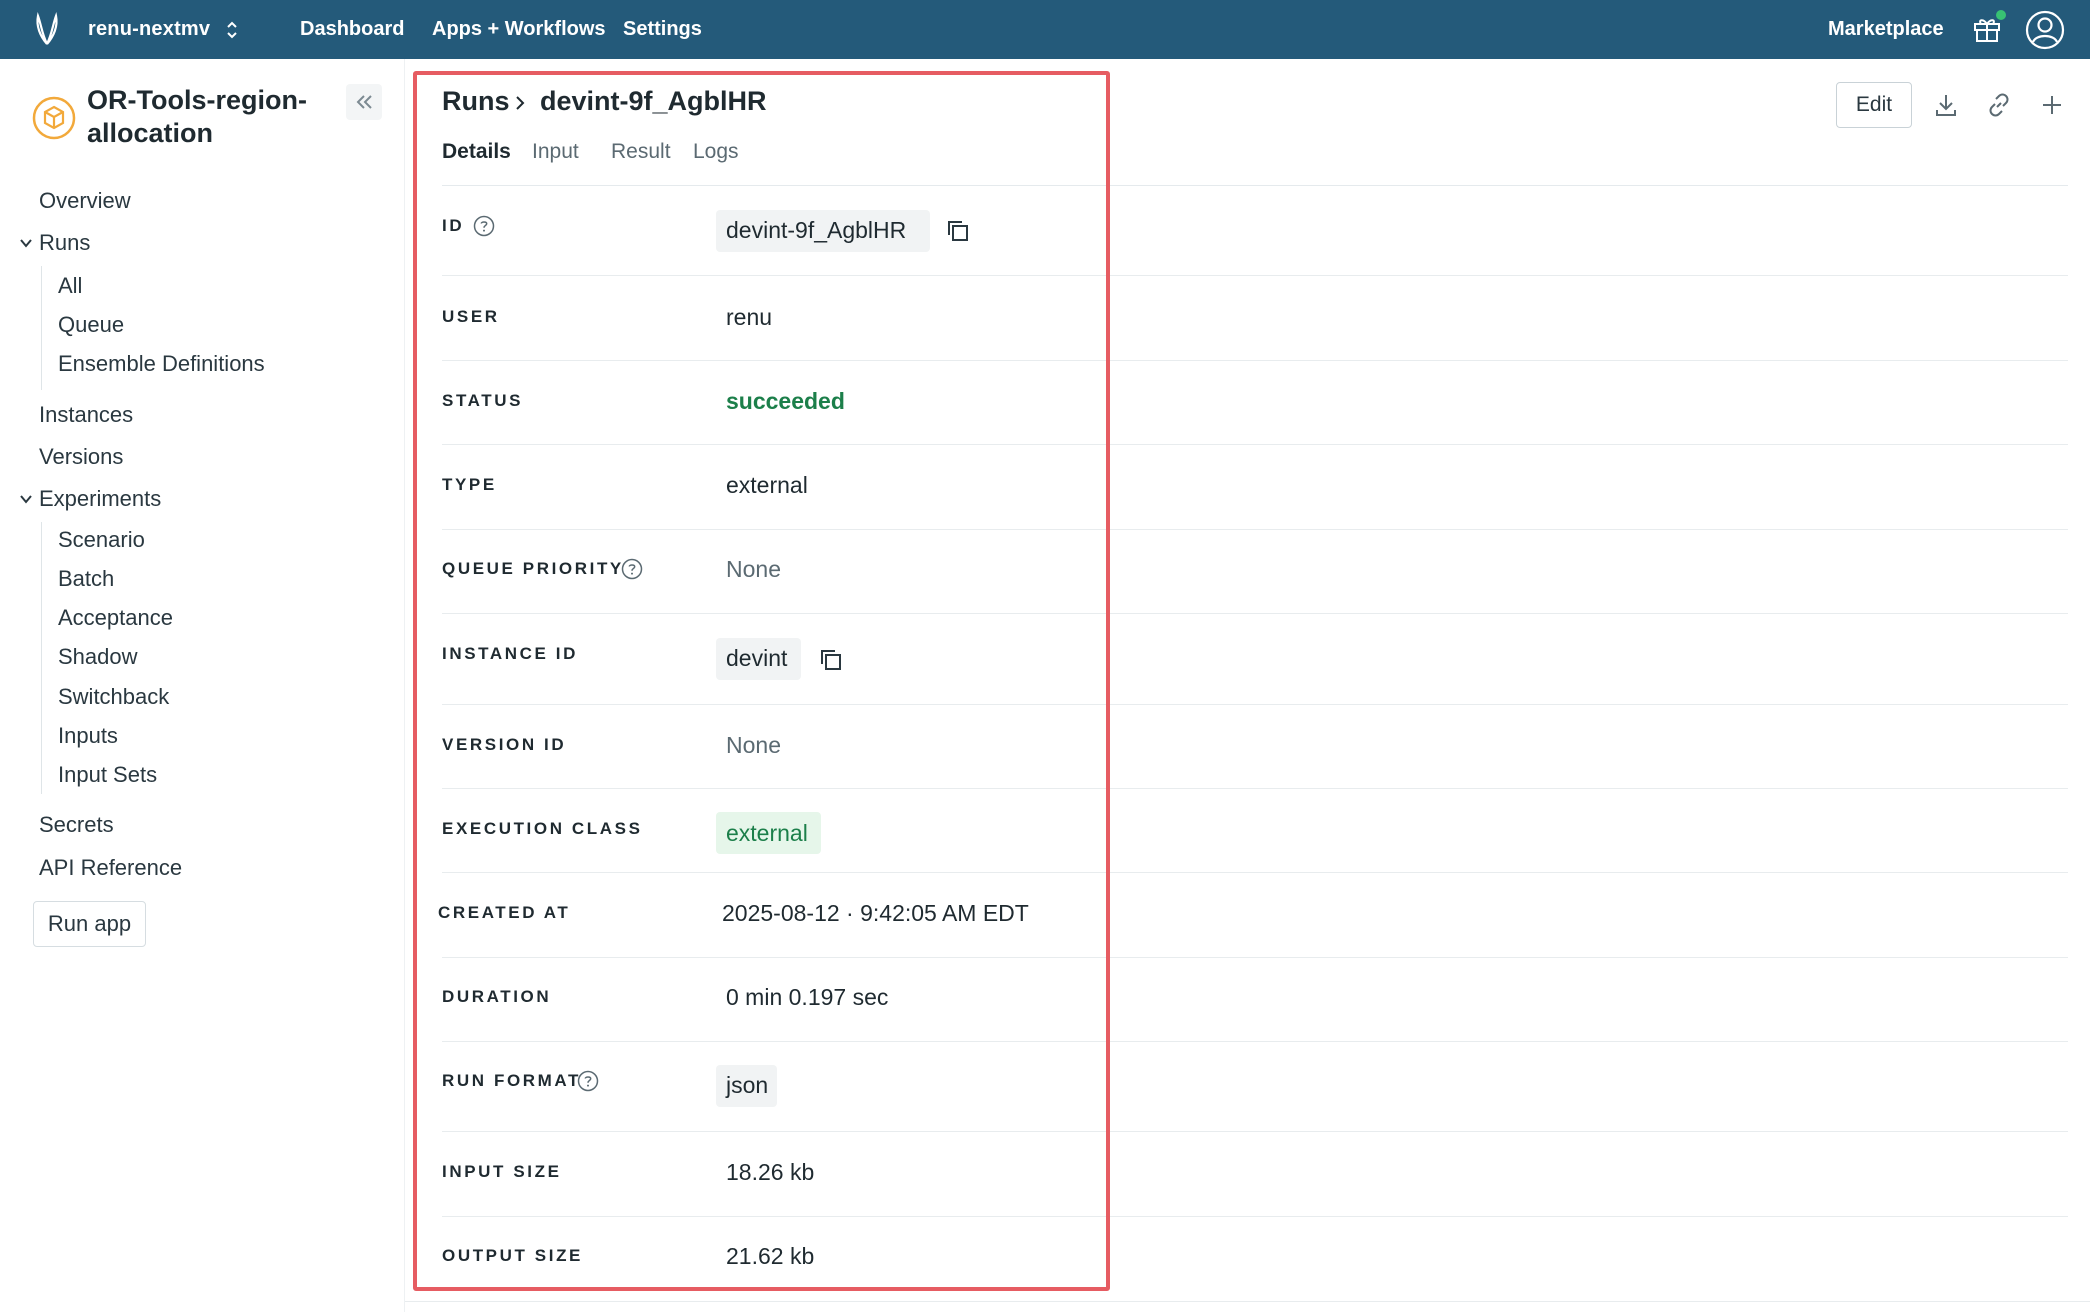  I want to click on sidebar-item-runs-queue: Queue, so click(91, 325).